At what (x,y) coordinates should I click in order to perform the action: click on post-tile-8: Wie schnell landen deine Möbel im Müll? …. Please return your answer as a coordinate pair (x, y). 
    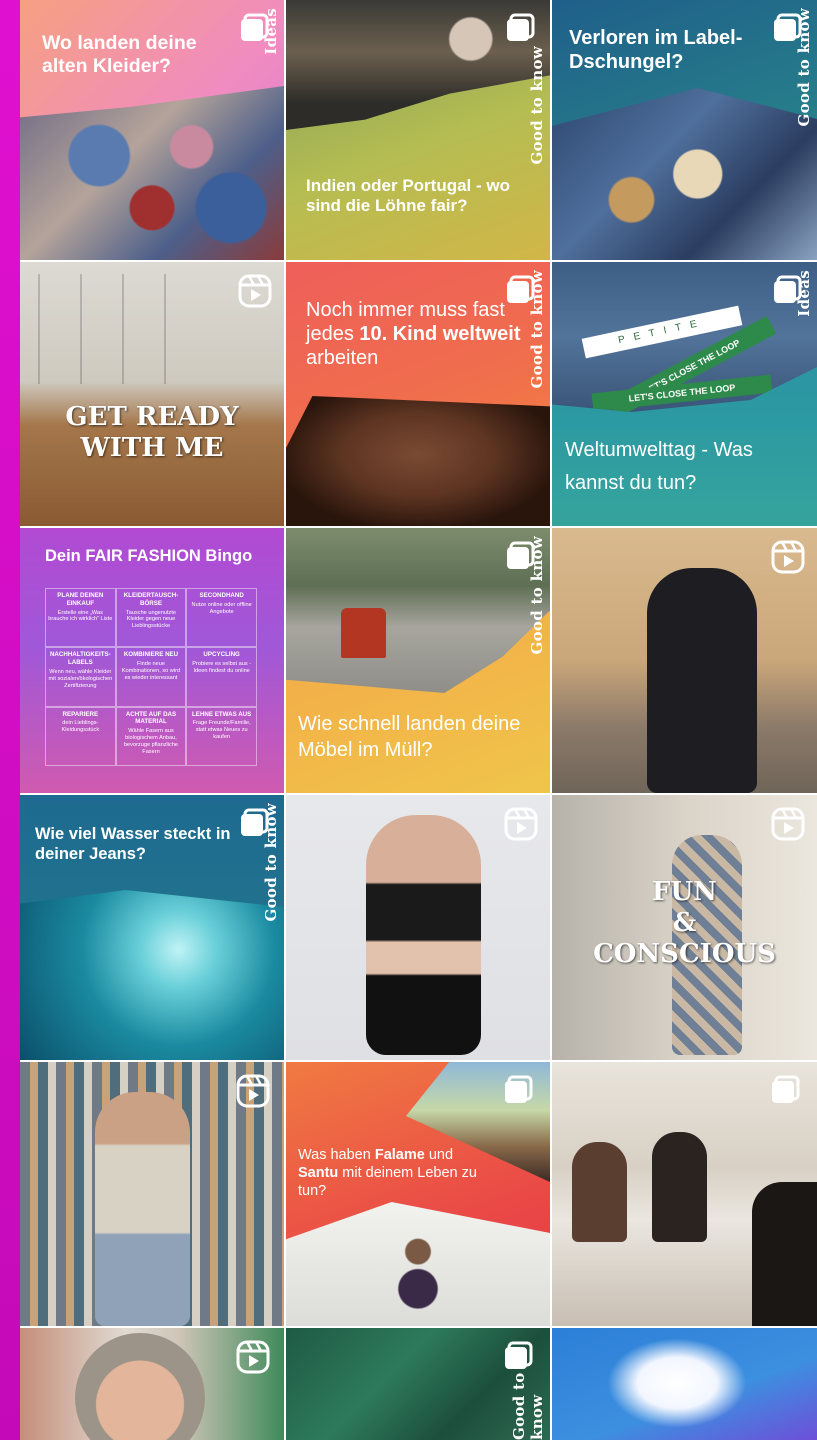
    Looking at the image, I should click on (418, 660).